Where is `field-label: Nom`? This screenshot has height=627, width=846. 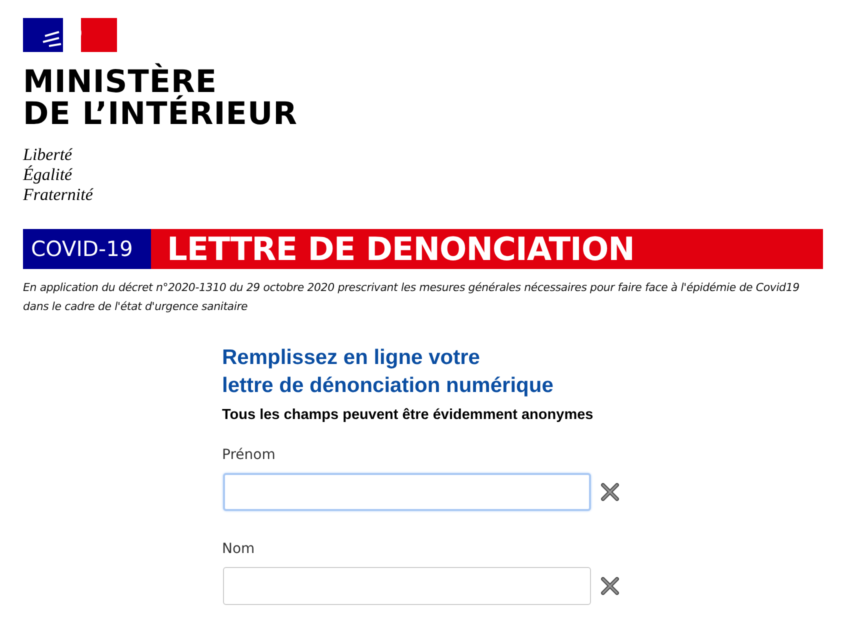
field-label: Nom is located at coordinates (238, 549).